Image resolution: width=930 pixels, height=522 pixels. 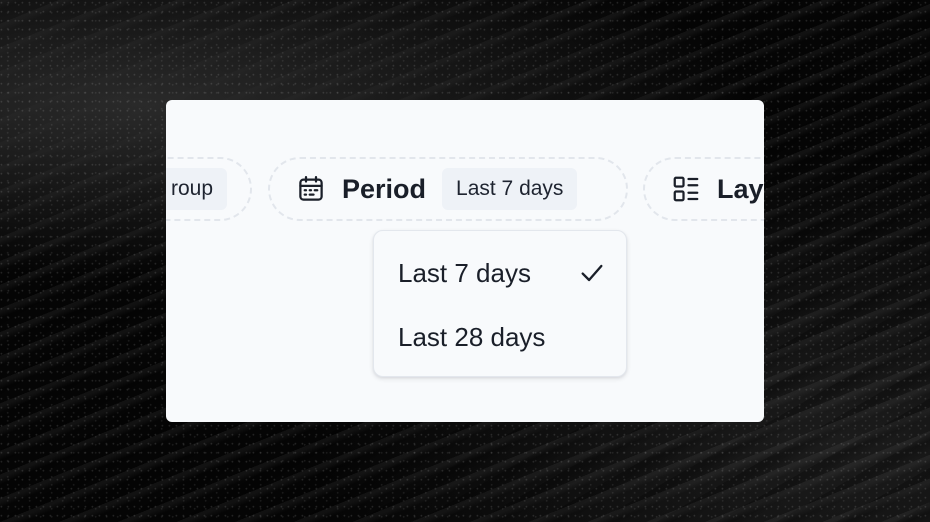 I want to click on layout-list-icon, so click(x=686, y=189).